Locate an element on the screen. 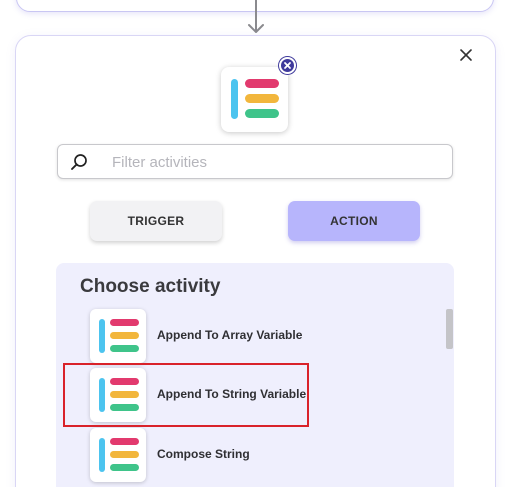  remove-badge-icon is located at coordinates (287, 65).